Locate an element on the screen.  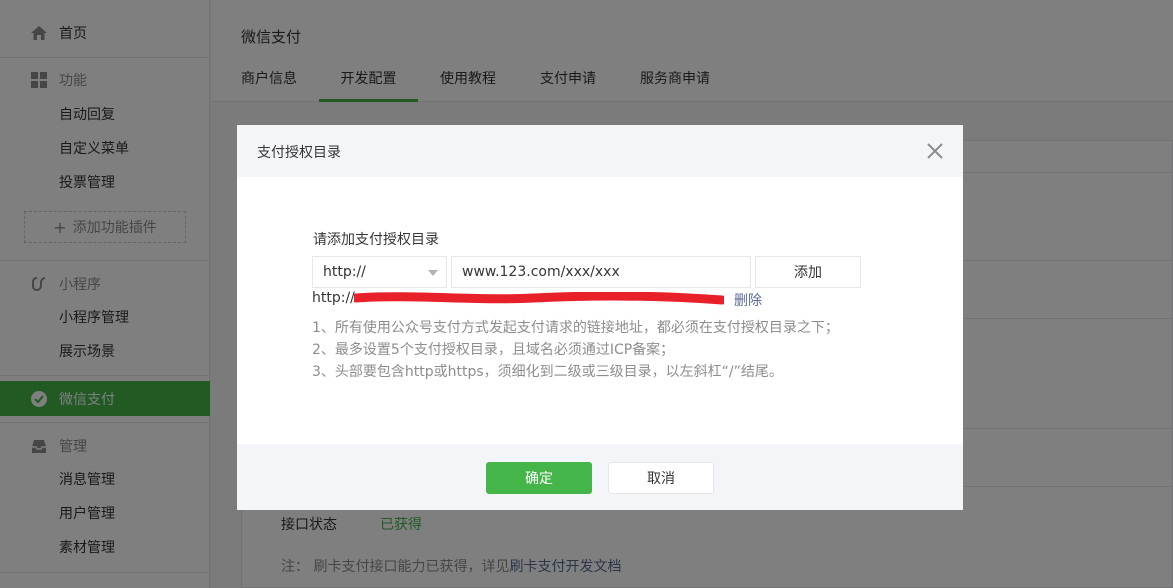
field-label: 请添加支付授权目录 is located at coordinates (376, 240).